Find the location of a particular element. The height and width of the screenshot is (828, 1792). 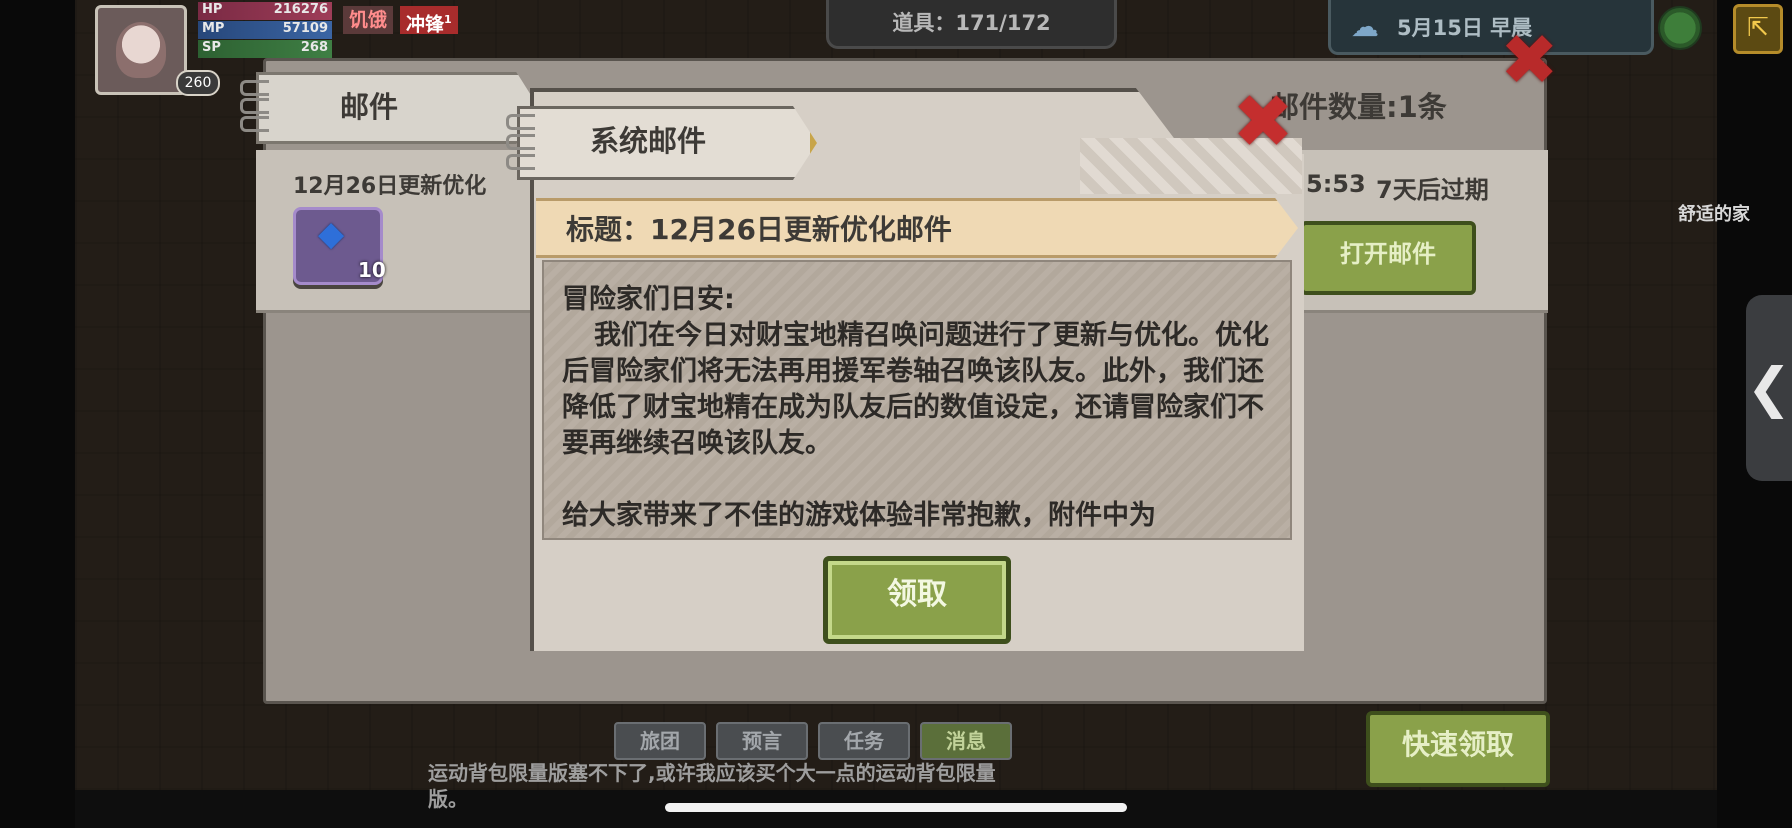

open-mail-button: 打开邮件 is located at coordinates (1388, 258).